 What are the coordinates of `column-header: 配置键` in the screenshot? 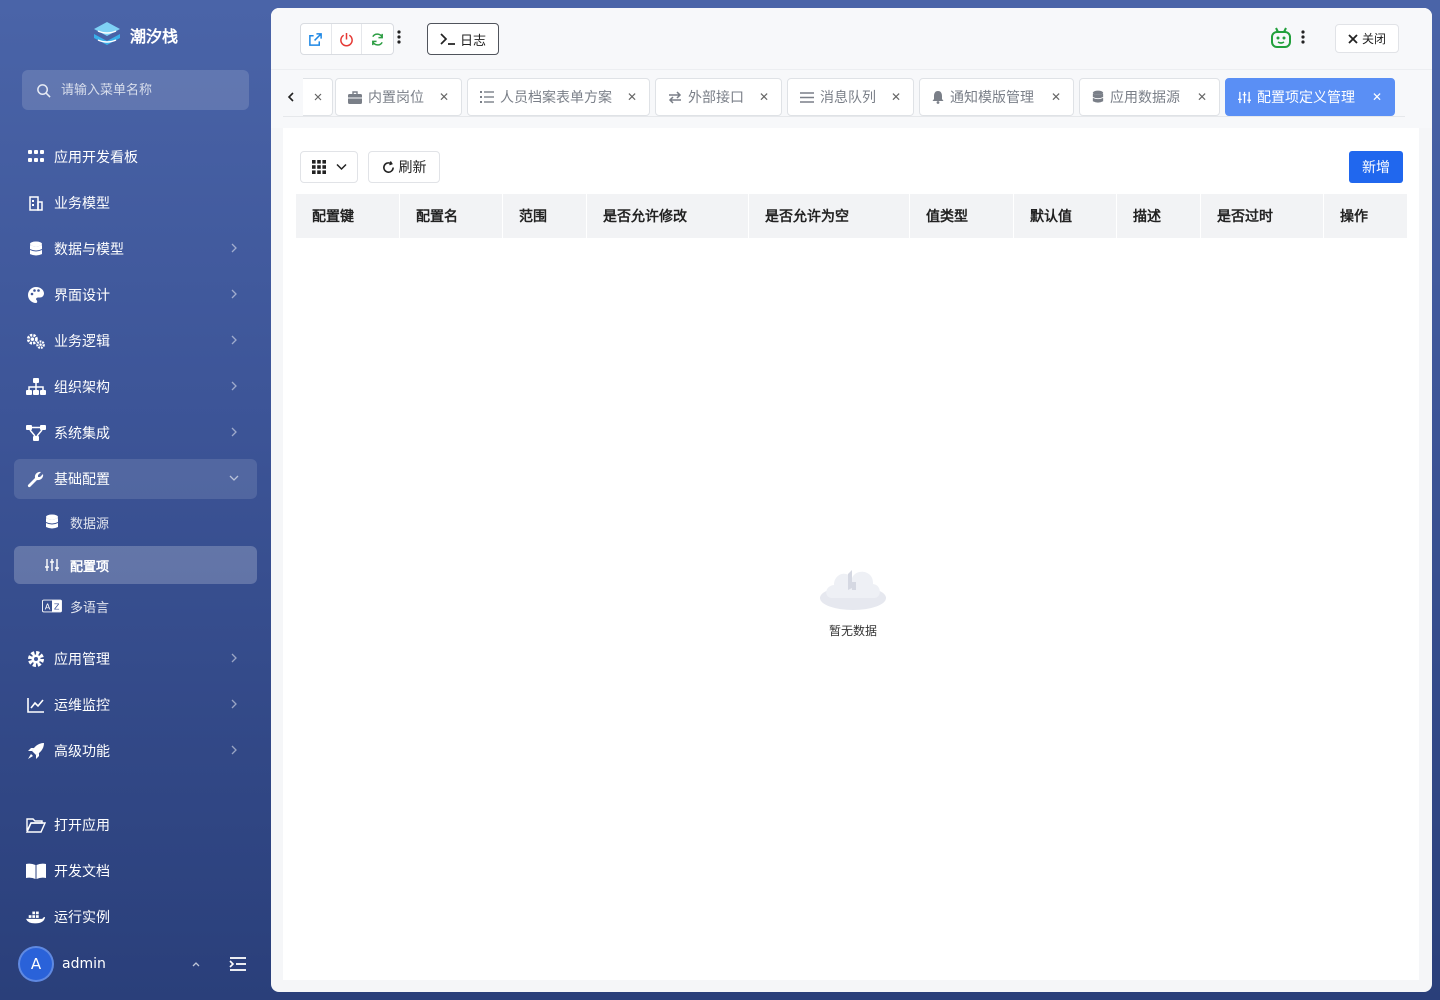 It's located at (348, 216).